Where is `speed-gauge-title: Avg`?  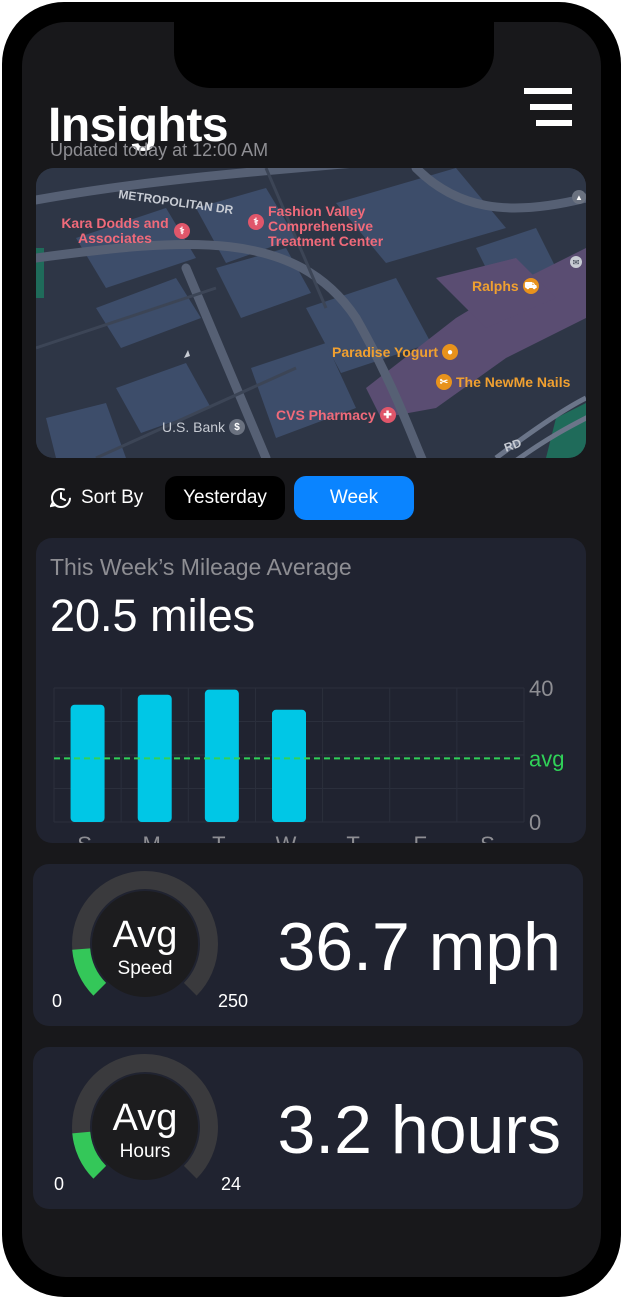
speed-gauge-title: Avg is located at coordinates (145, 935).